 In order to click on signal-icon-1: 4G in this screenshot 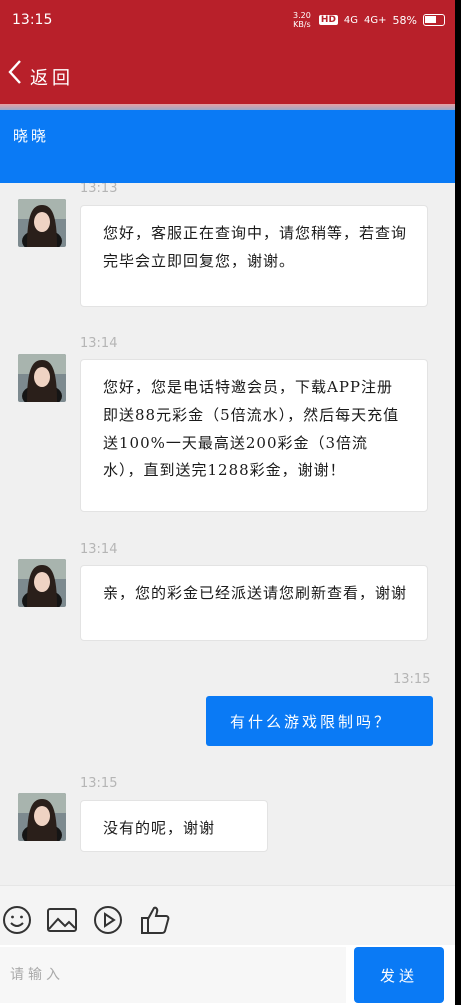, I will do `click(351, 20)`.